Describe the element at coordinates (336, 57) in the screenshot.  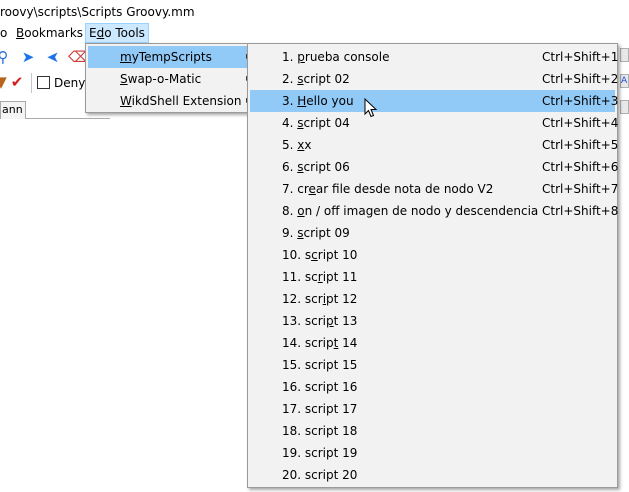
I see `script-menu-item-label: 1. prueba console` at that location.